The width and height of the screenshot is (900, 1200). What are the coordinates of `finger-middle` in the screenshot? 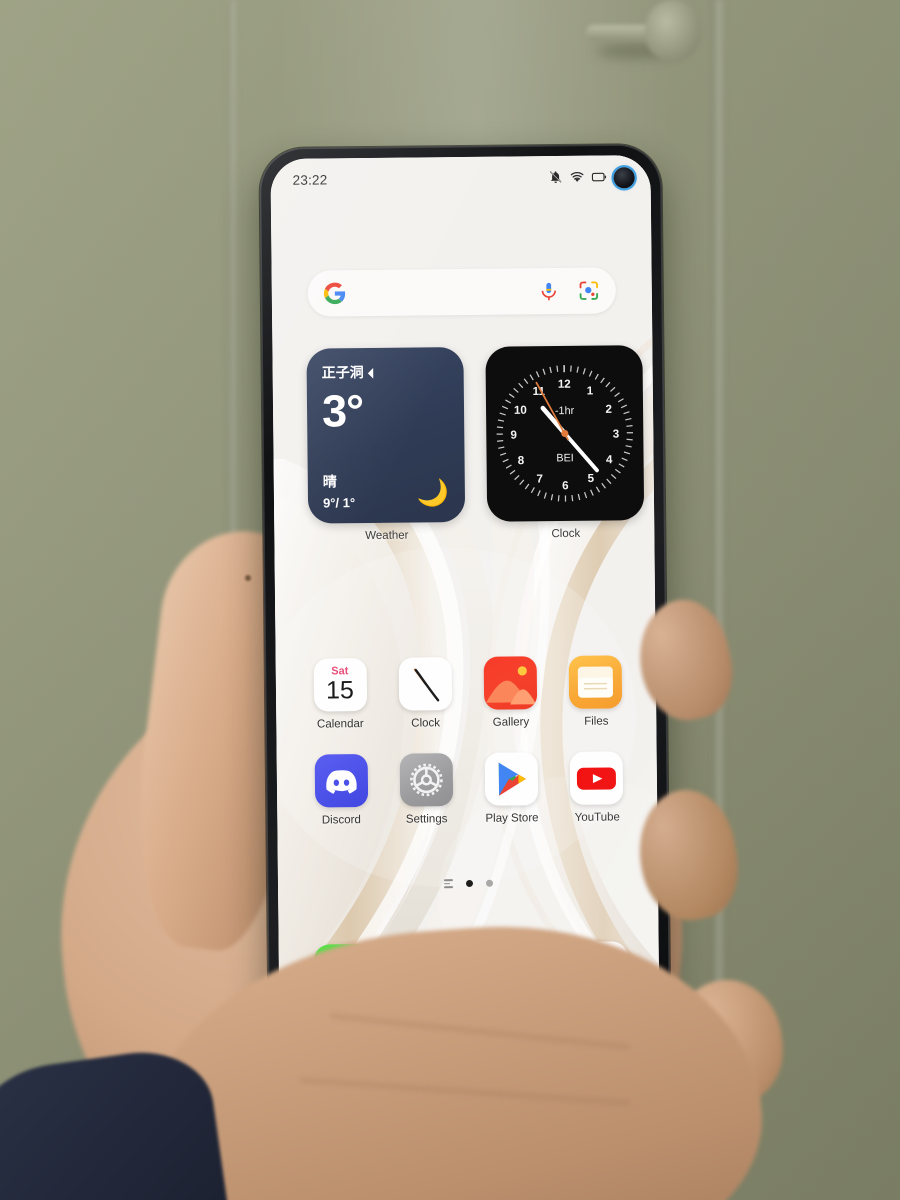 It's located at (688, 855).